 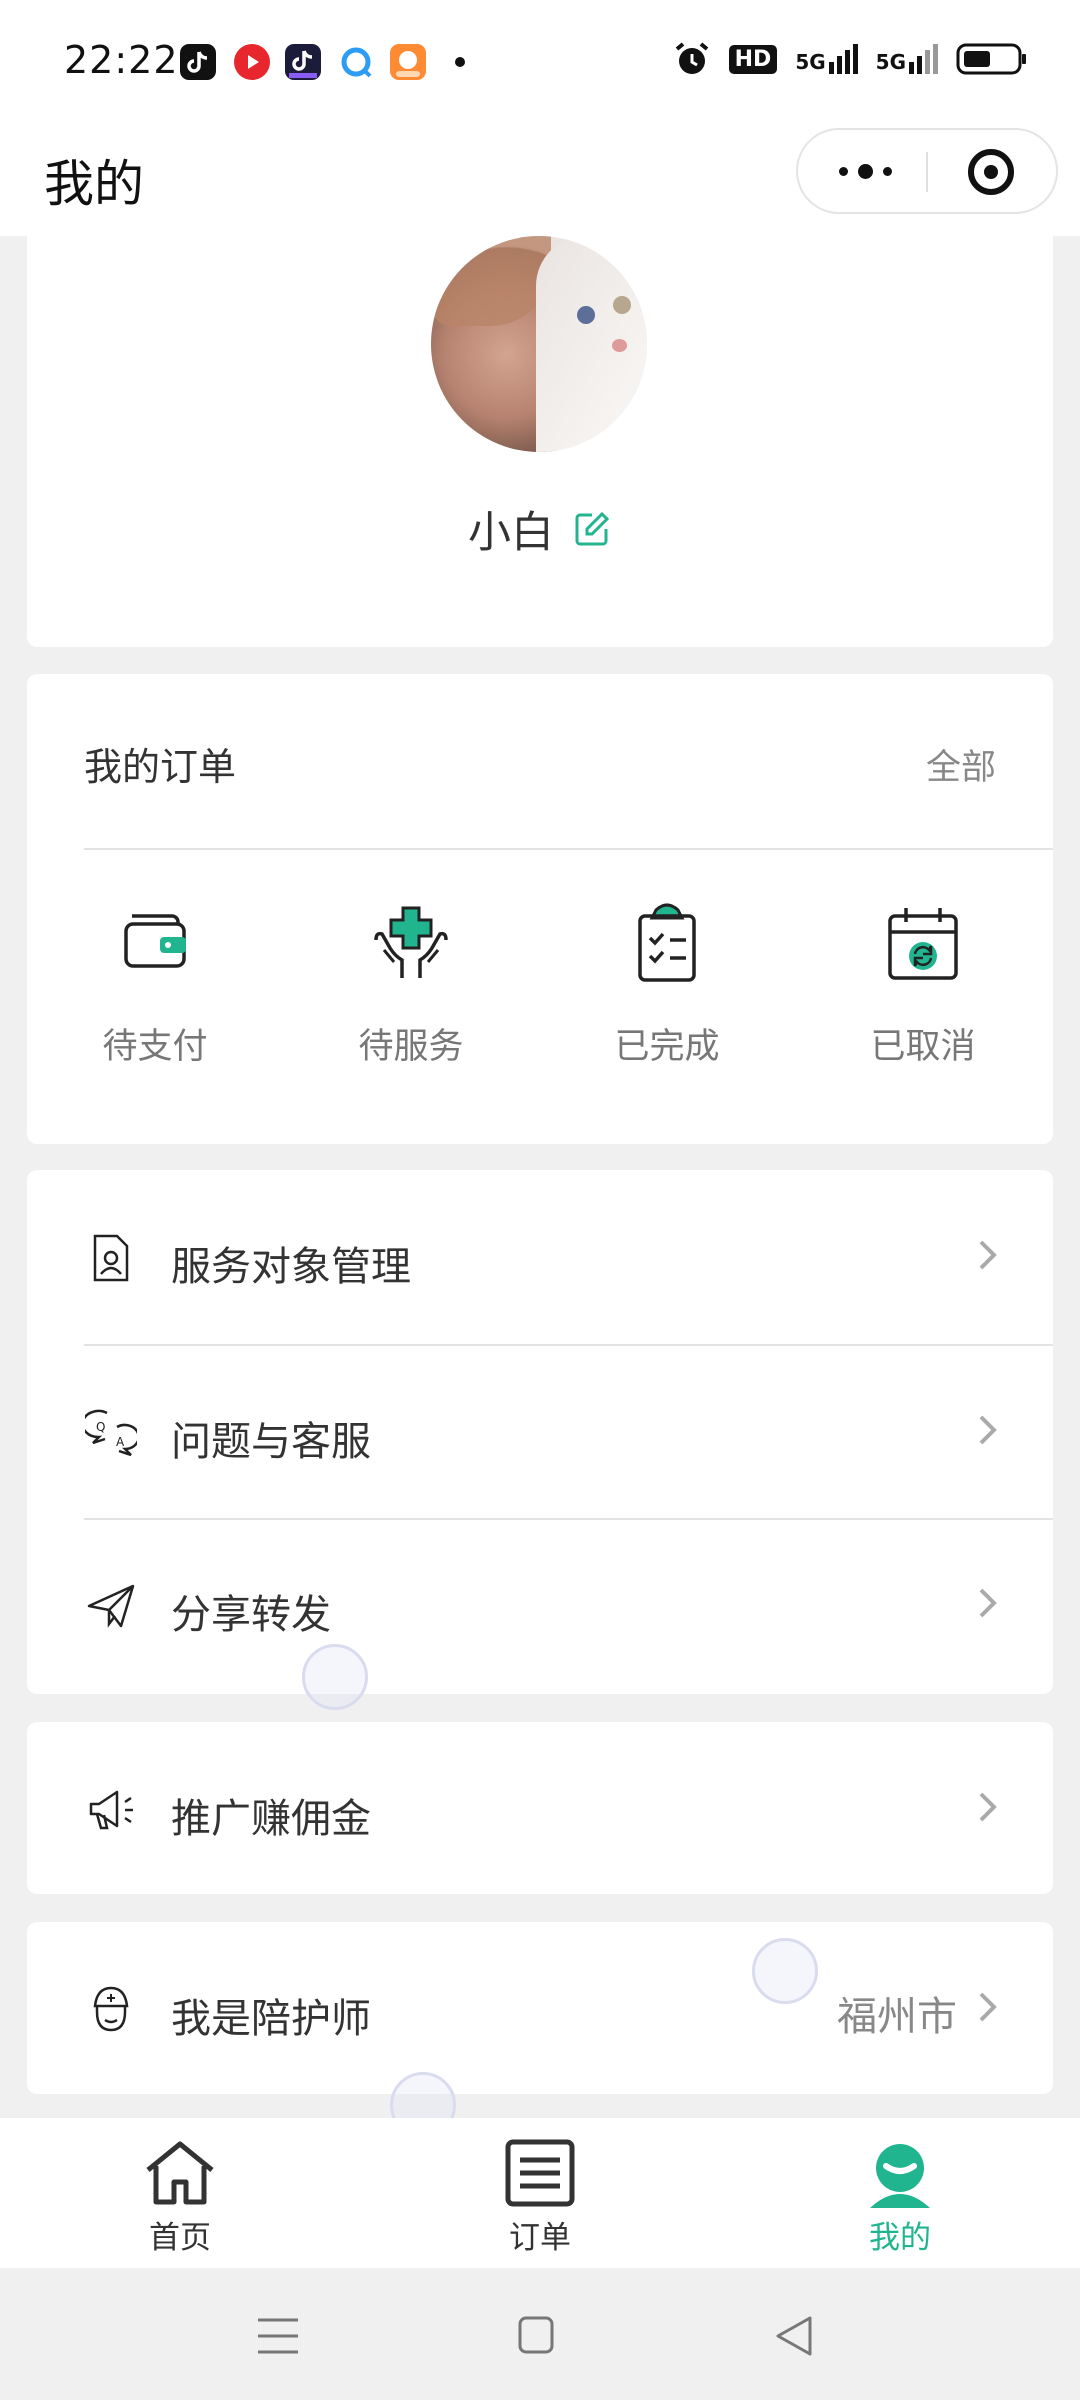 What do you see at coordinates (100, 1427) in the screenshot?
I see `svg-text: Q` at bounding box center [100, 1427].